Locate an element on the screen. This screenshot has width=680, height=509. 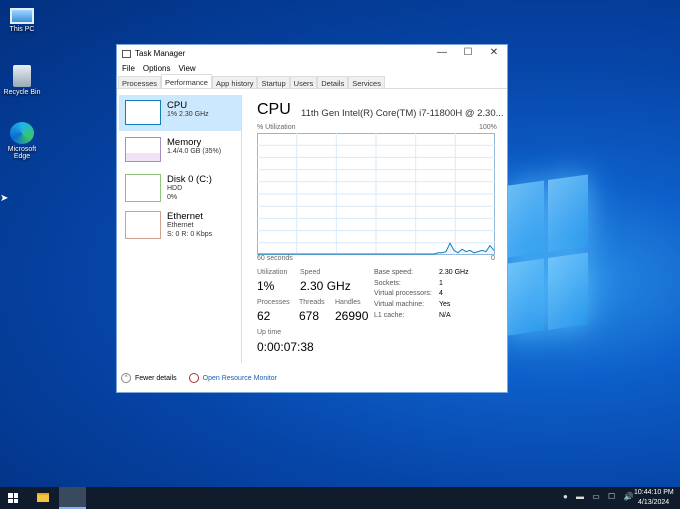
sidebar-item-label: Ethernet is located at coordinates (185, 216).